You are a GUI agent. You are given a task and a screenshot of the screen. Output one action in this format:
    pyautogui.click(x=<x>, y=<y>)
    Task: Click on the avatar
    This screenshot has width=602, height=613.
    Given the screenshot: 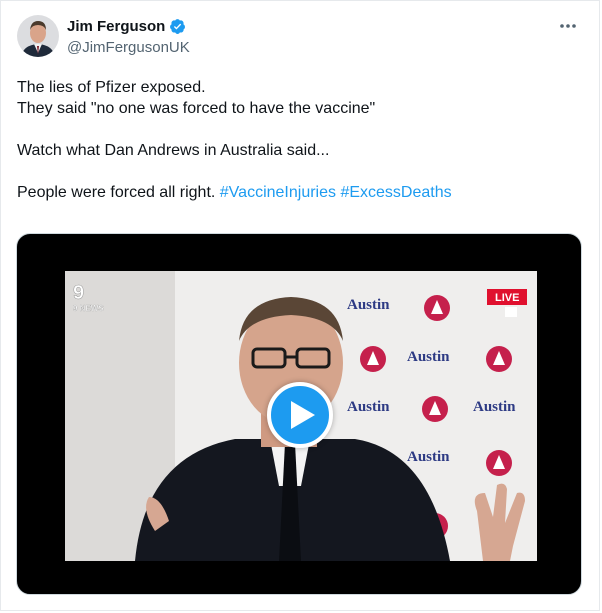 What is the action you would take?
    pyautogui.click(x=38, y=36)
    